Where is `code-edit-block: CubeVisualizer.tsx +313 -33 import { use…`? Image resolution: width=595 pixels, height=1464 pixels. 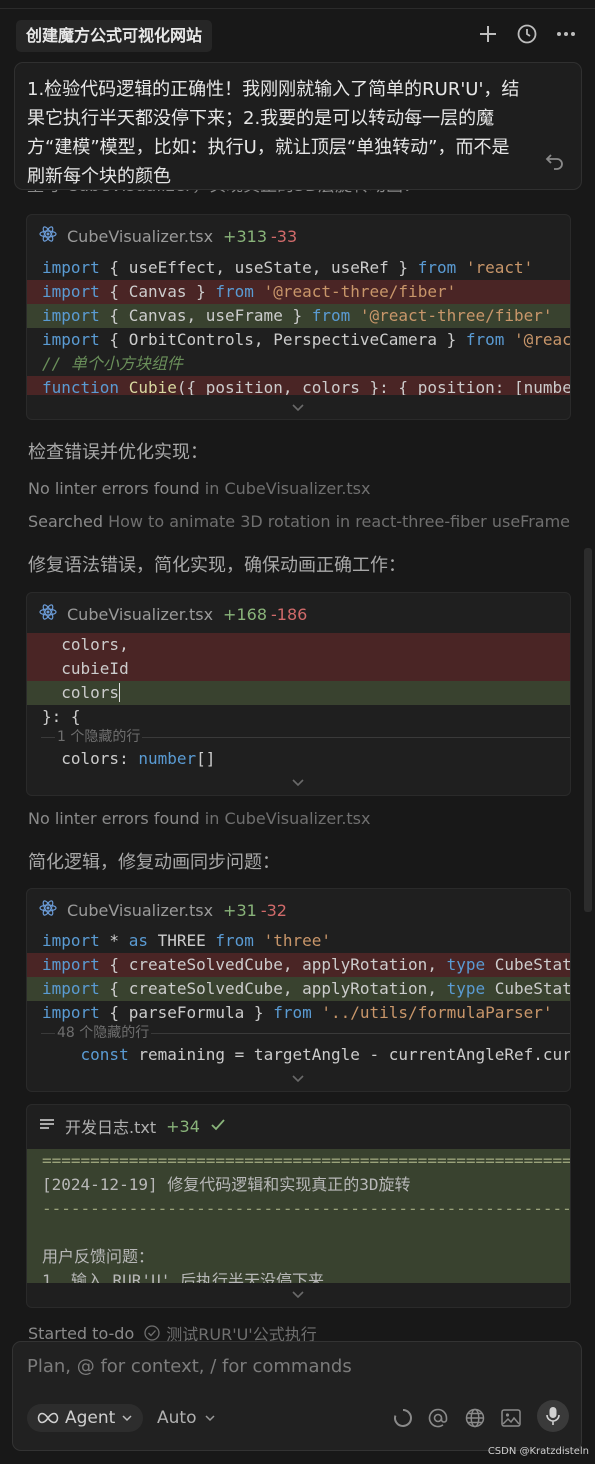
code-edit-block: CubeVisualizer.tsx +313 -33 import { use… is located at coordinates (298, 317).